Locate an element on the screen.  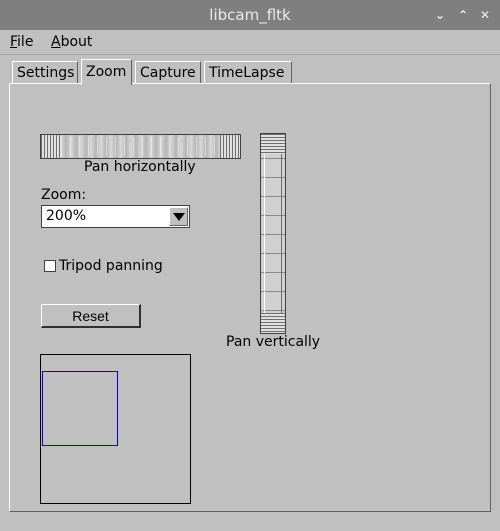
tripod-panning-checkbox is located at coordinates (50, 266).